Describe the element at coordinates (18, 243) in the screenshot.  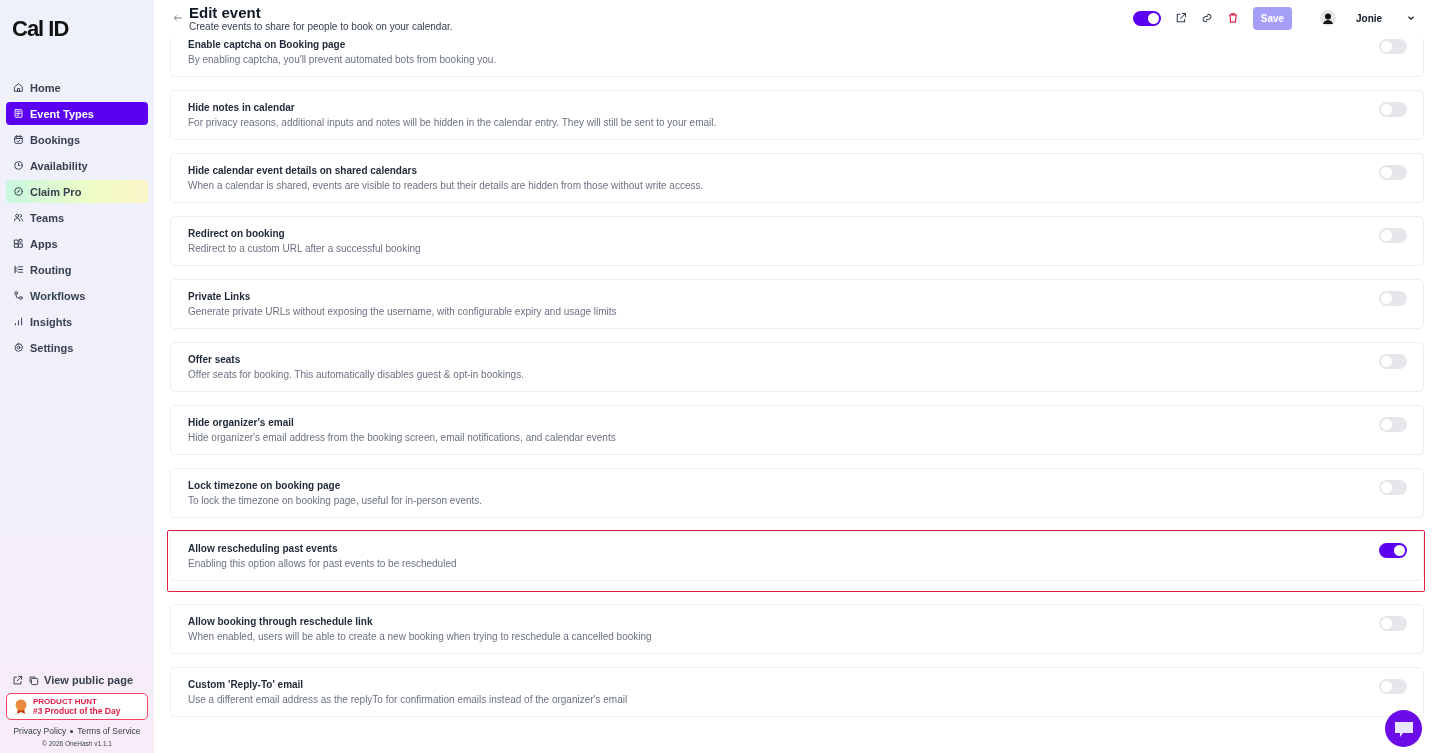
I see `apps-icon` at that location.